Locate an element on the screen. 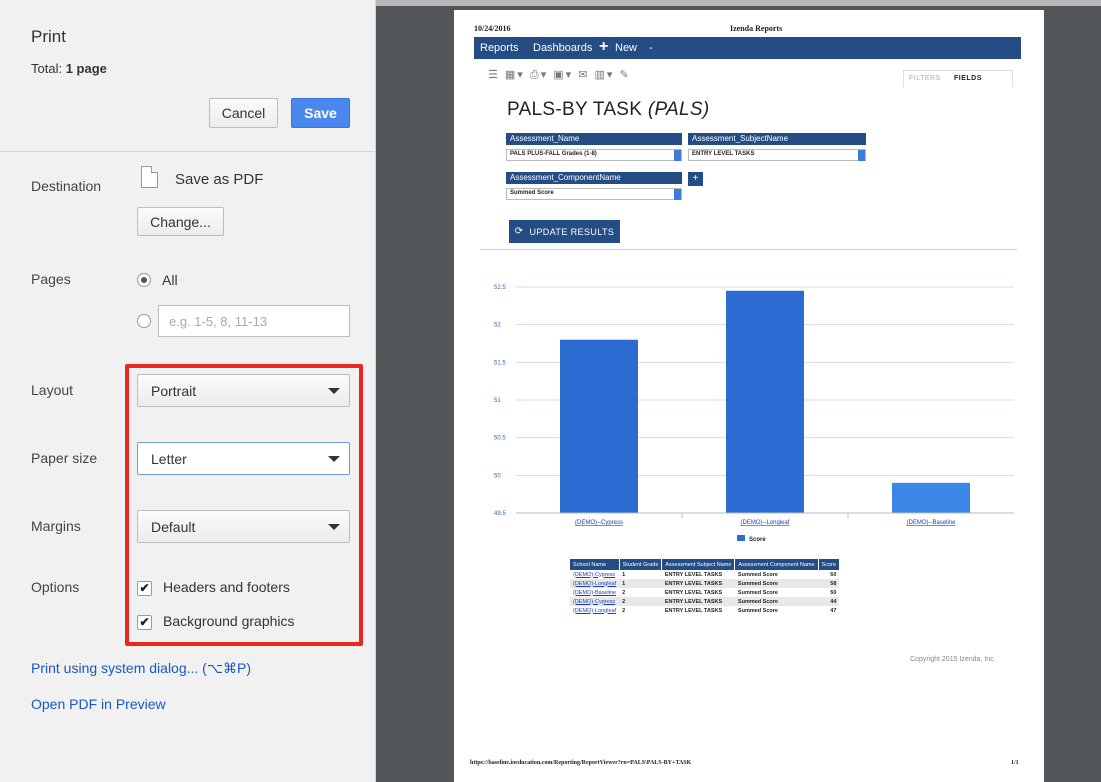  margins-select: Default is located at coordinates (243, 526).